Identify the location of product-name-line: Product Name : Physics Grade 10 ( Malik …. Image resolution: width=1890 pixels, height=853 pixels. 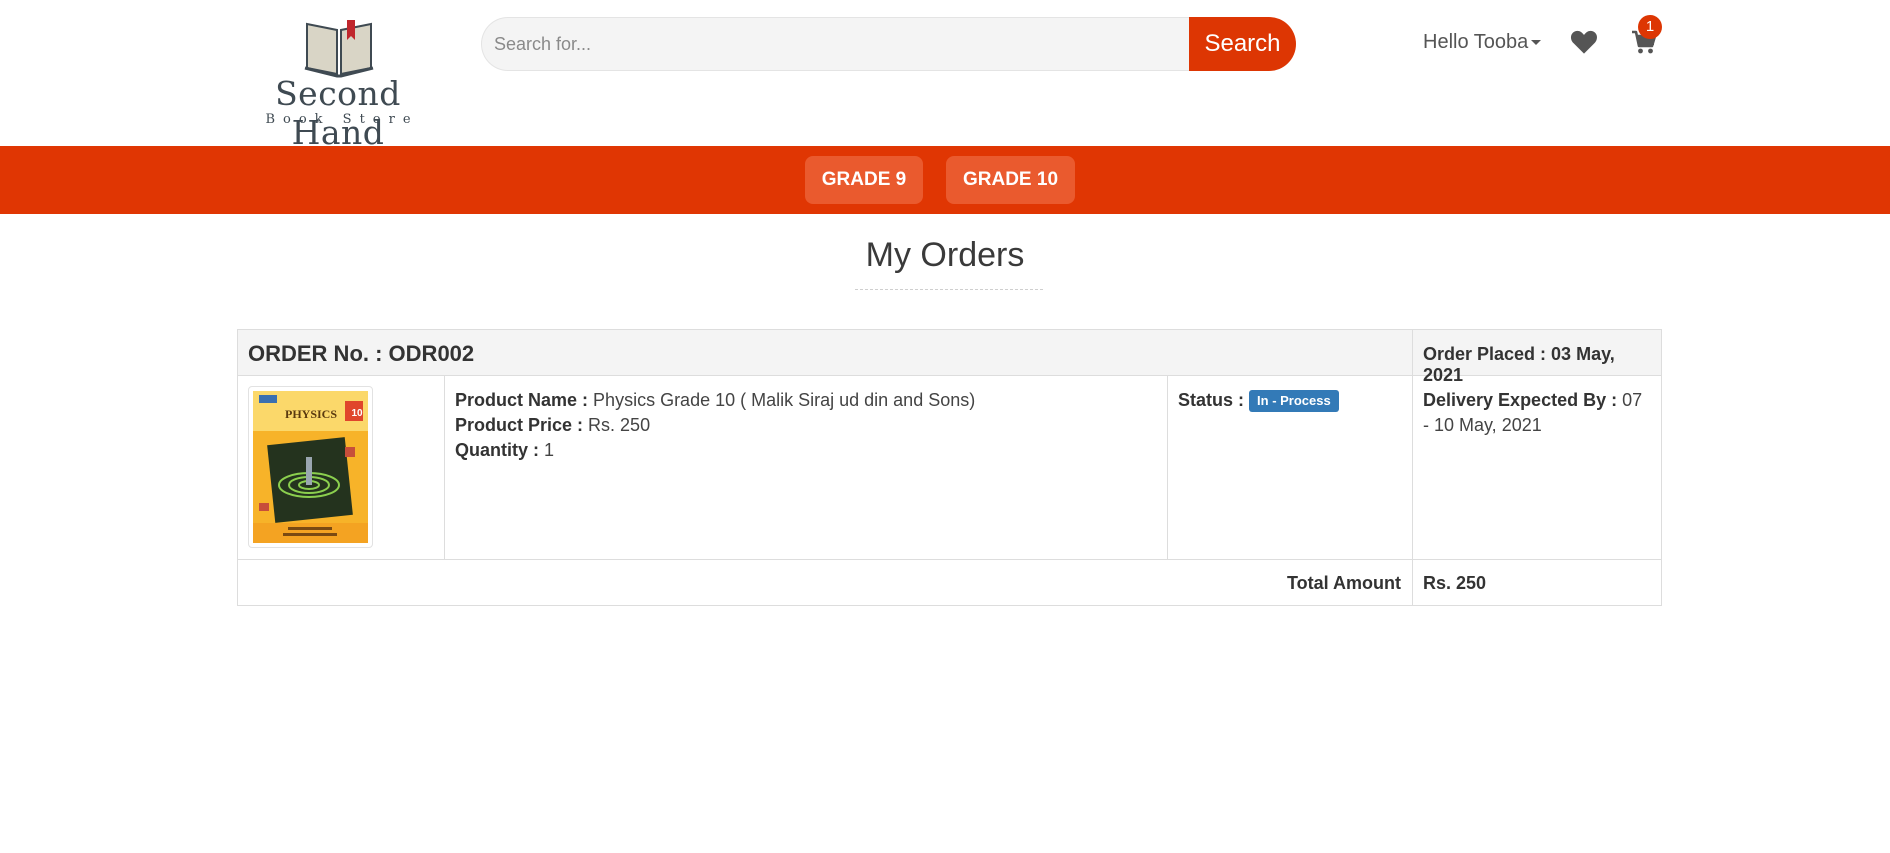
(806, 400).